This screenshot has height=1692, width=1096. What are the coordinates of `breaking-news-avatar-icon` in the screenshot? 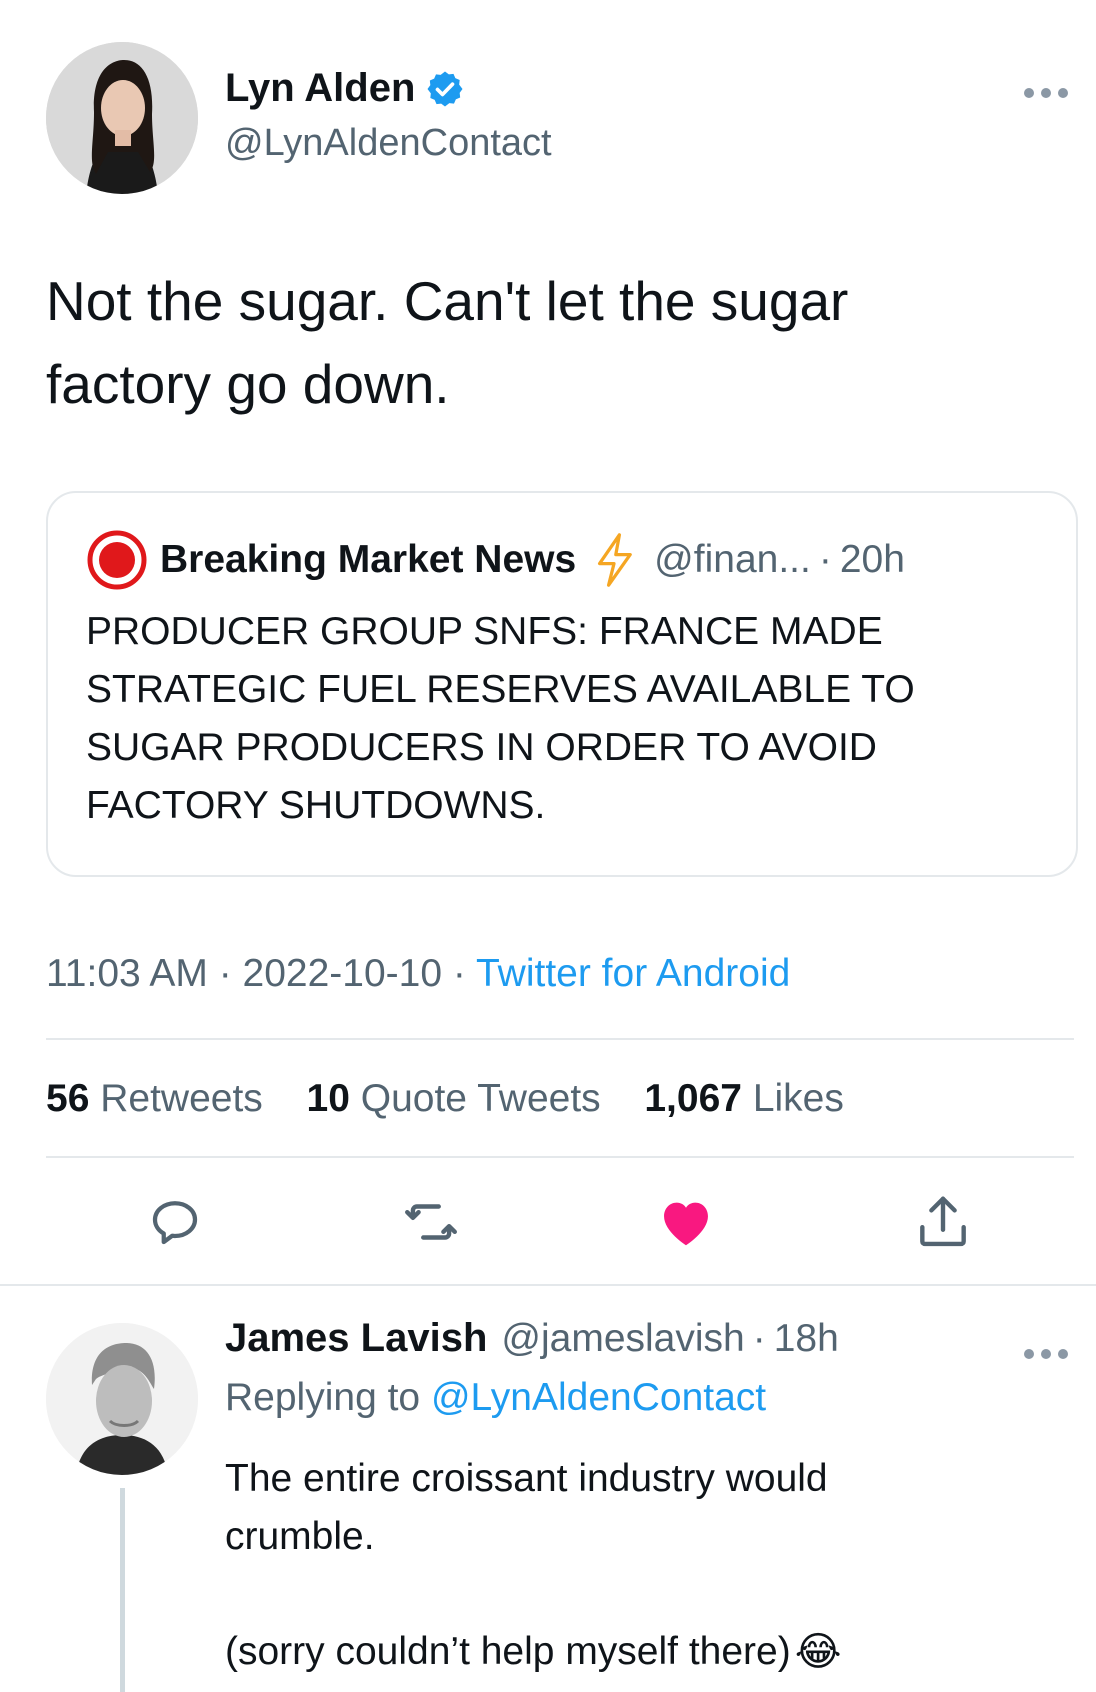 It's located at (117, 560).